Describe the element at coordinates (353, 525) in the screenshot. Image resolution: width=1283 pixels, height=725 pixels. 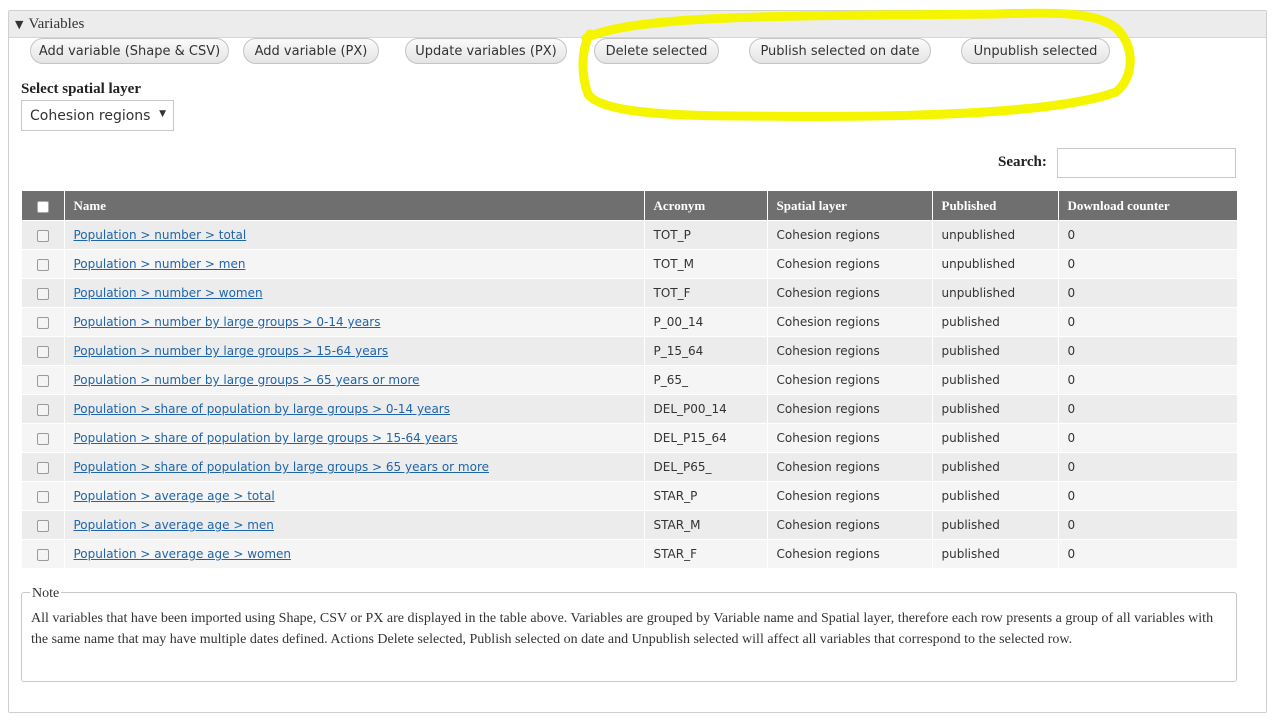
I see `name-cell: Population > average age > men` at that location.